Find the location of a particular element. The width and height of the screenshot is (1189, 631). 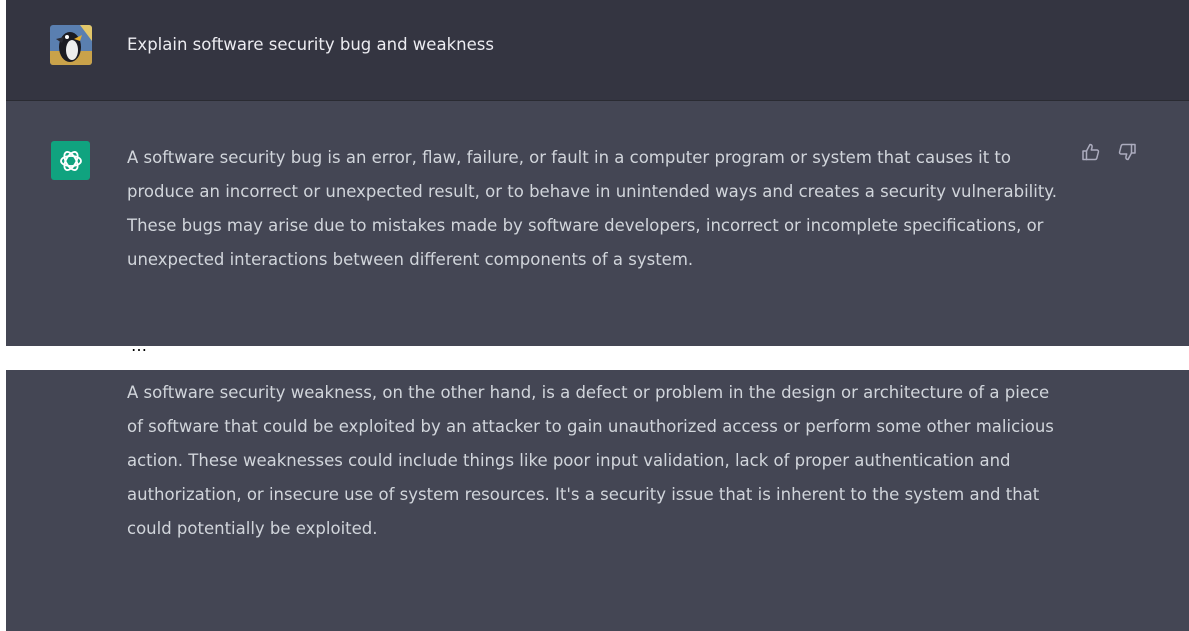

thumbs-down-icon is located at coordinates (1127, 152).